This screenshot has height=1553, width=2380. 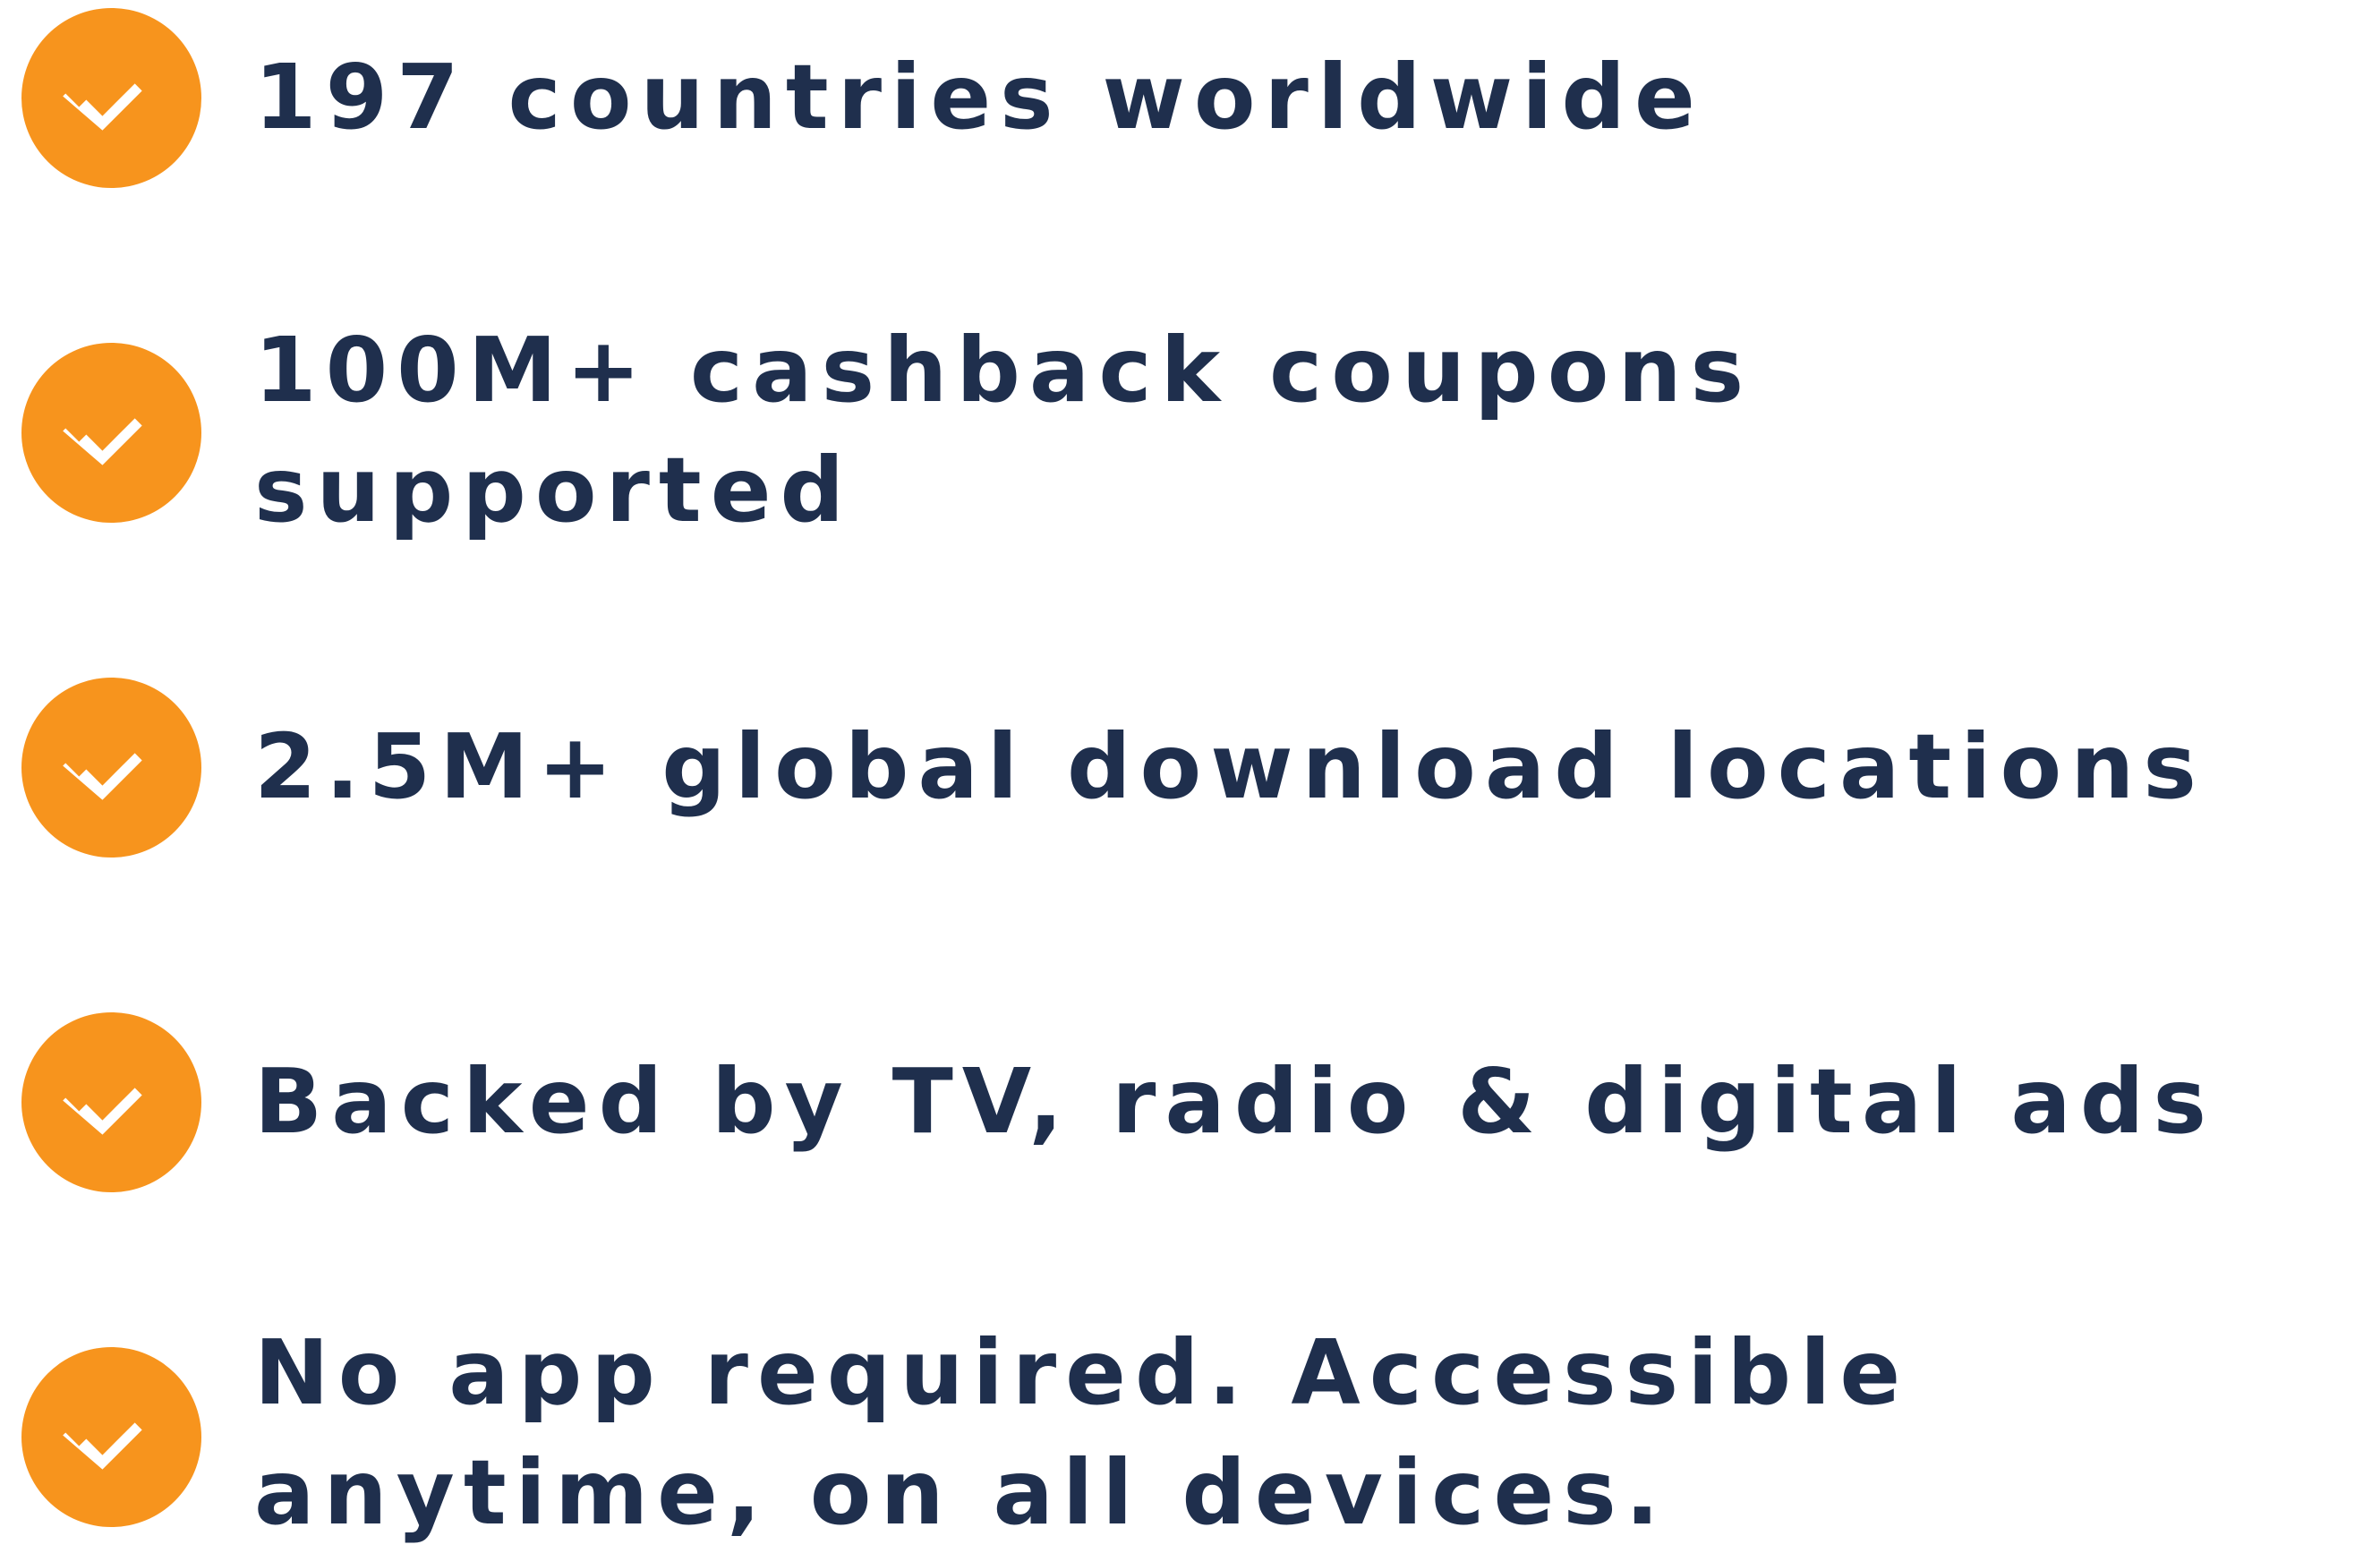 What do you see at coordinates (1003, 370) in the screenshot?
I see `feature-text-line: 100M+ cashback coupons` at bounding box center [1003, 370].